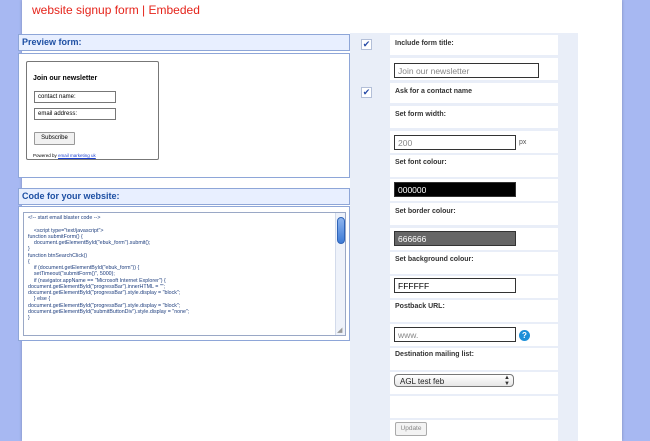  What do you see at coordinates (507, 381) in the screenshot?
I see `select-arrows-icon: ▲ ▼` at bounding box center [507, 381].